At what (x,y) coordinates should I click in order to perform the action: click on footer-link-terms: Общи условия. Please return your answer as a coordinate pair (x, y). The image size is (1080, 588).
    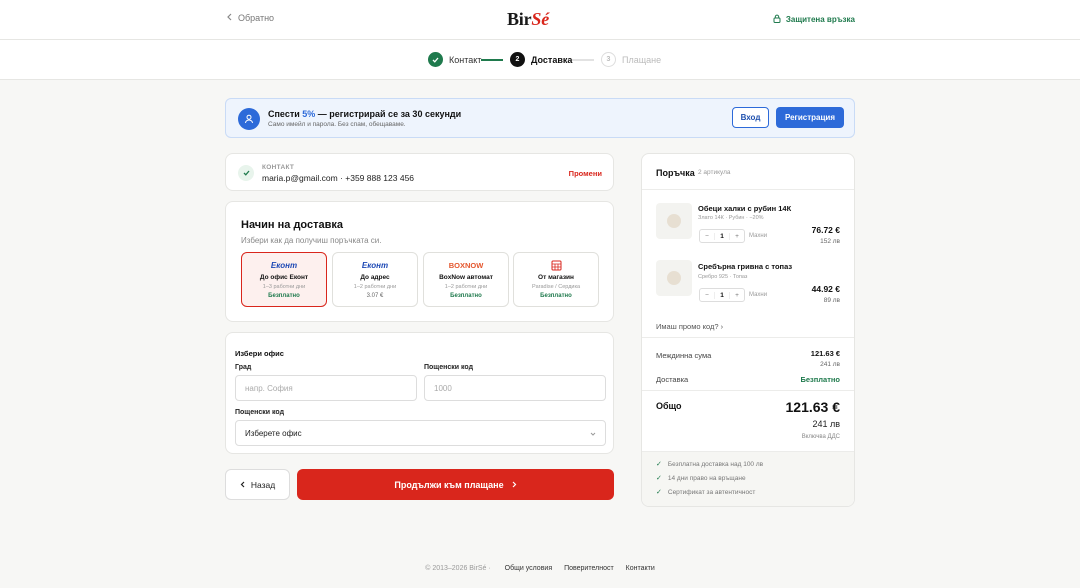
    Looking at the image, I should click on (528, 568).